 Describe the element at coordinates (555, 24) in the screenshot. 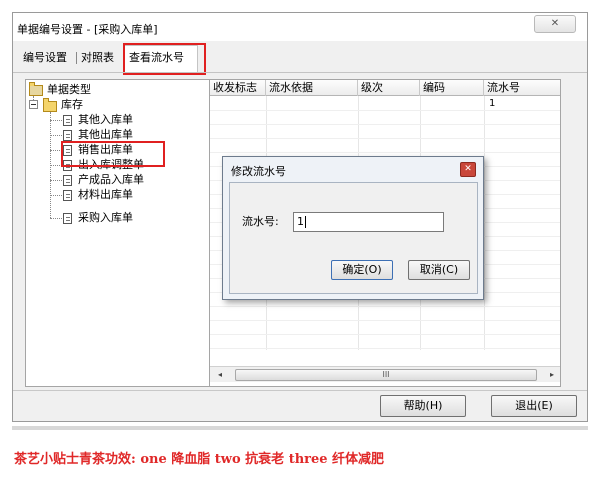

I see `window-close-button: ✕` at that location.